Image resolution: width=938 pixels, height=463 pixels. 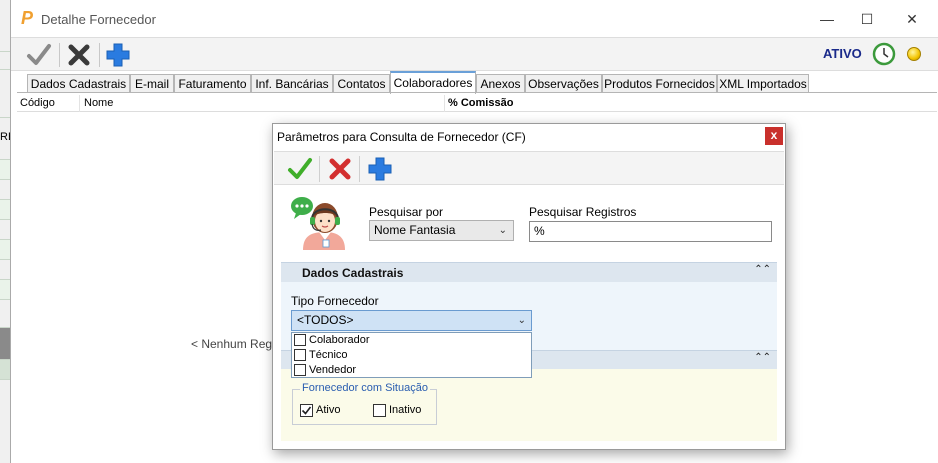 What do you see at coordinates (339, 340) in the screenshot?
I see `option-label: Colaborador` at bounding box center [339, 340].